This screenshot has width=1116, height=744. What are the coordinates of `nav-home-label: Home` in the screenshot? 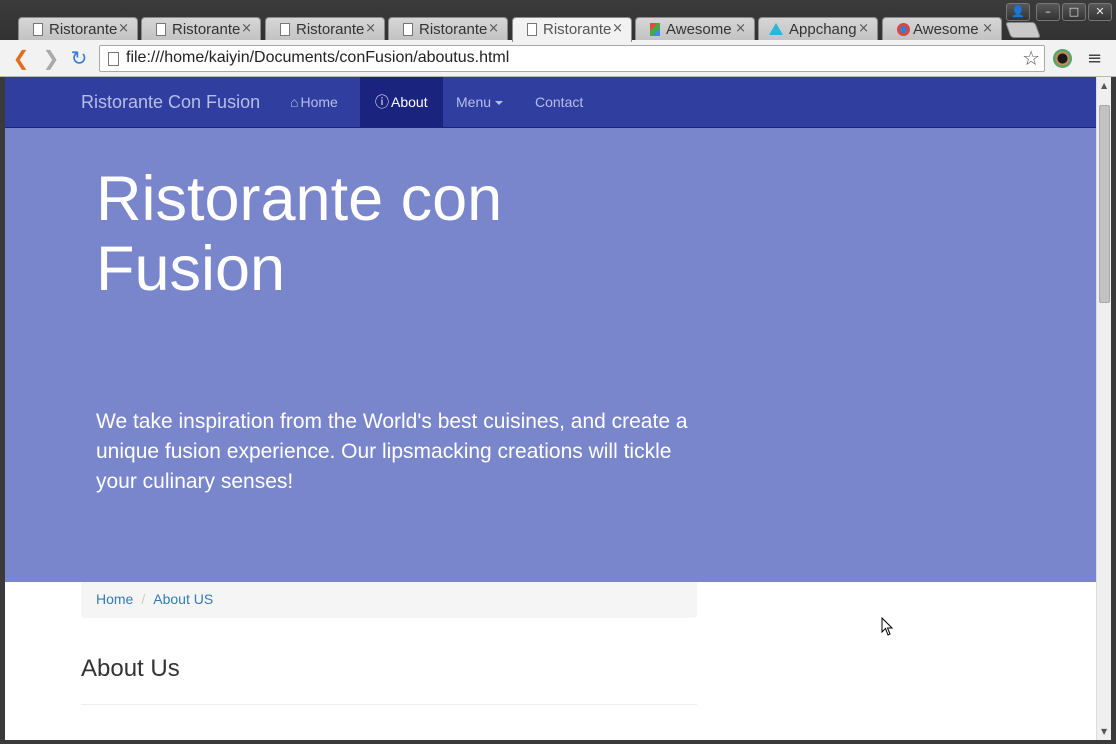 It's located at (319, 102).